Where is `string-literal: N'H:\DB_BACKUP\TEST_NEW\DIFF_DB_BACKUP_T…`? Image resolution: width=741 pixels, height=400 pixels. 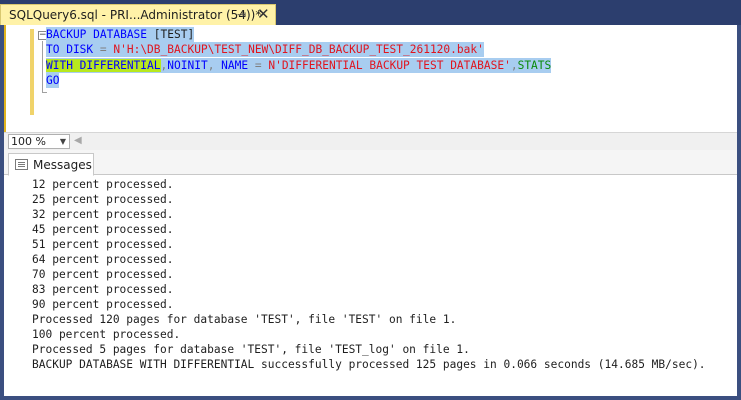 string-literal: N'H:\DB_BACKUP\TEST_NEW\DIFF_DB_BACKUP_T… is located at coordinates (298, 49).